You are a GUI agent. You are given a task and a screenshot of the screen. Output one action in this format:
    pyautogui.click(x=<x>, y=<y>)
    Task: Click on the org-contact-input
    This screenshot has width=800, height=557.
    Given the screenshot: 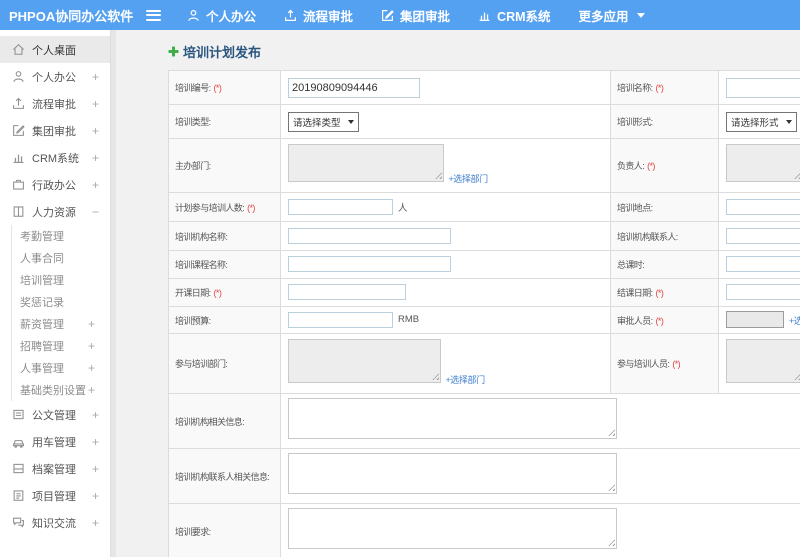 What is the action you would take?
    pyautogui.click(x=763, y=235)
    